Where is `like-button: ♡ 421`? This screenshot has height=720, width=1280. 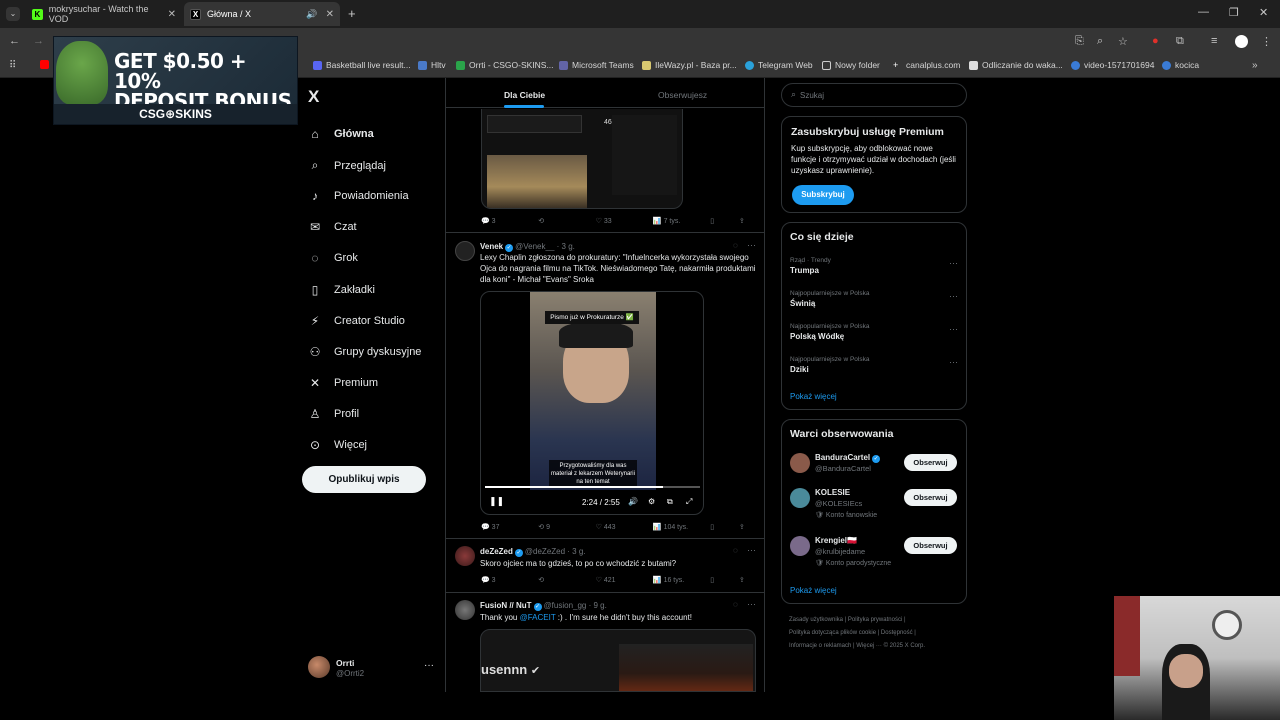 like-button: ♡ 421 is located at coordinates (624, 580).